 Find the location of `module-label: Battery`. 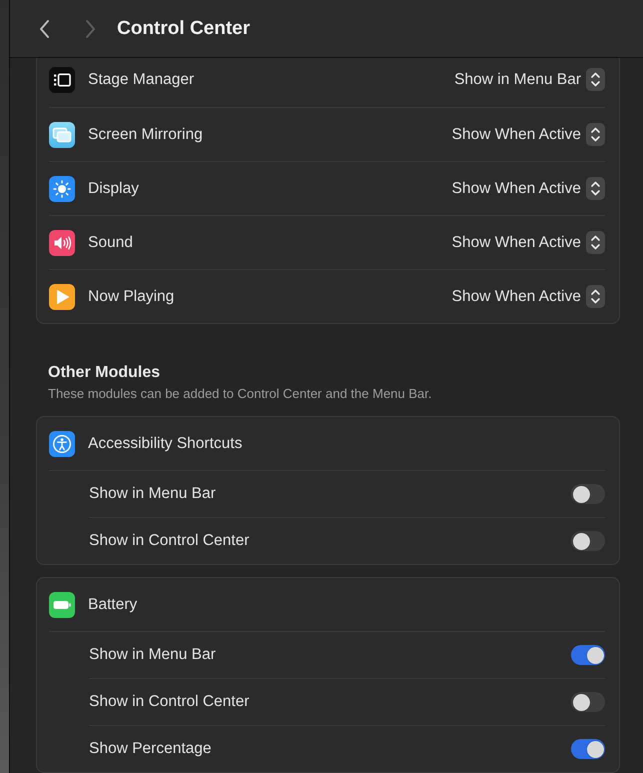

module-label: Battery is located at coordinates (113, 605).